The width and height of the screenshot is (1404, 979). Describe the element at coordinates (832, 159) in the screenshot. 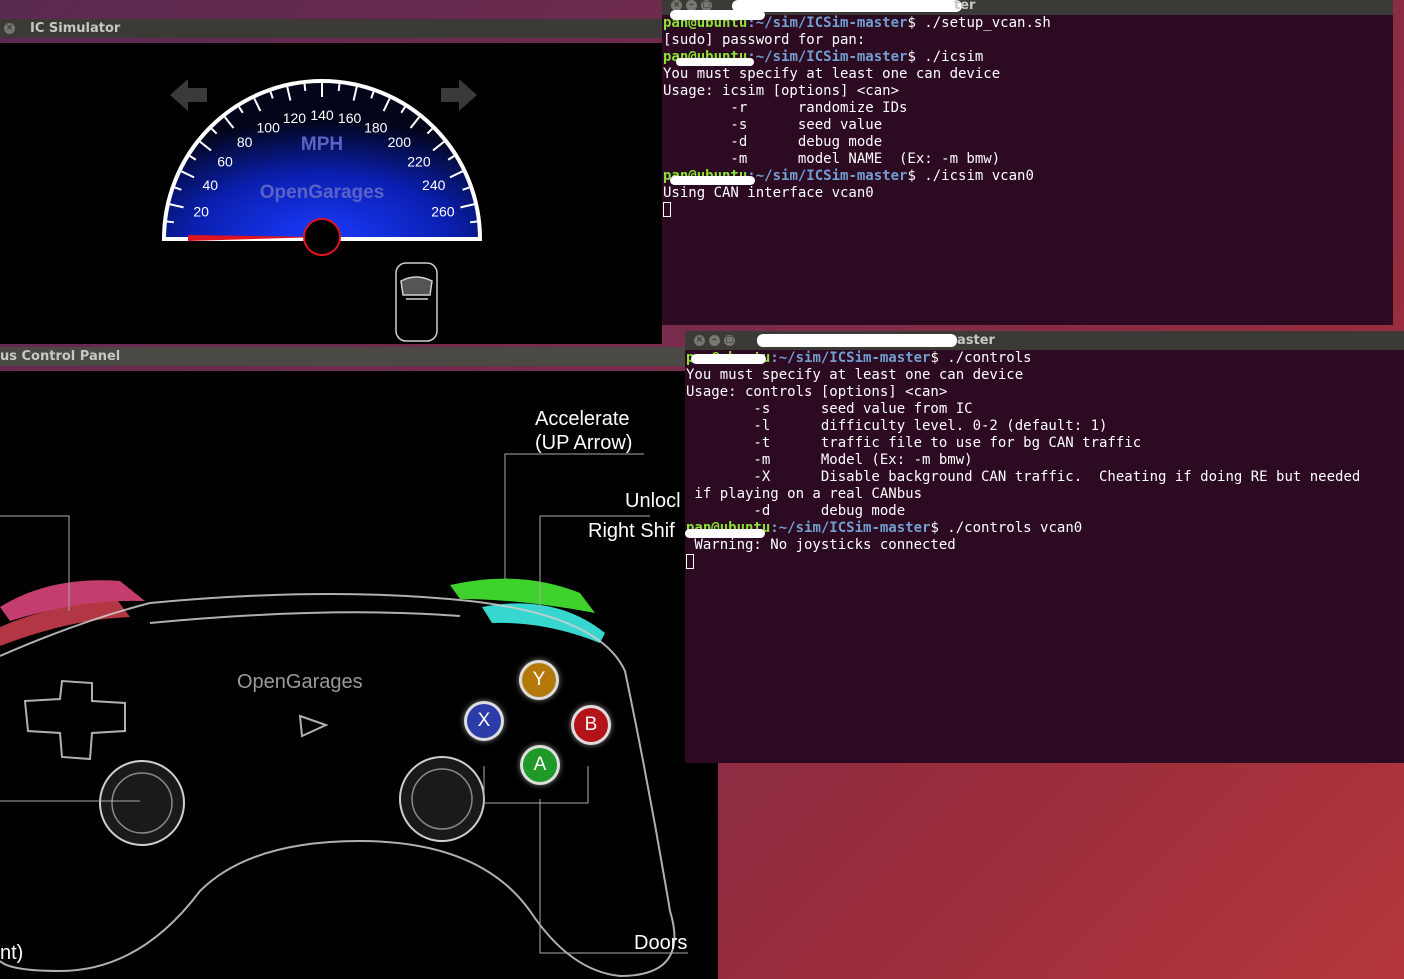

I see `terminal-output-line: -m model NAME (Ex: -m bmw)` at that location.